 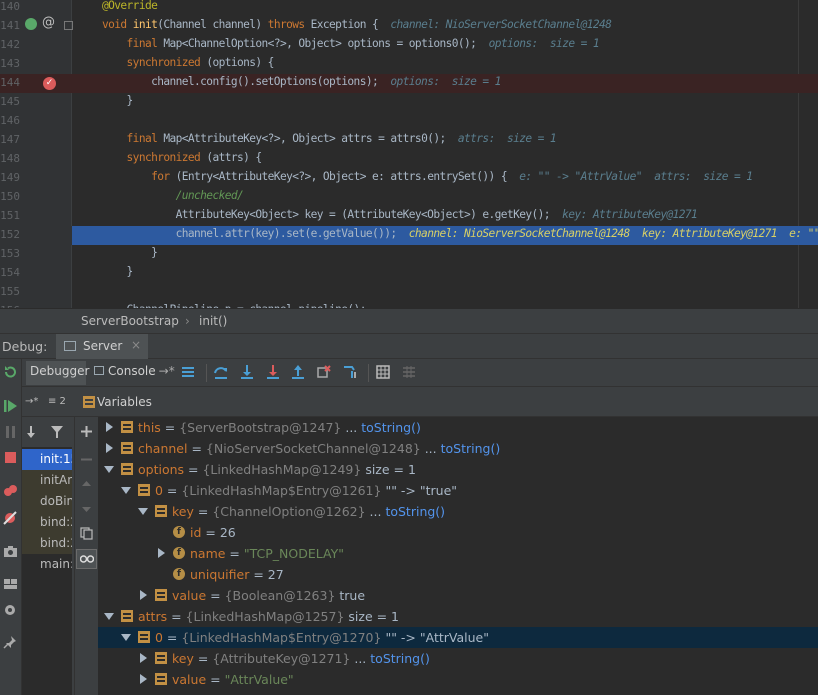 I want to click on stack-frame: init:15, so click(x=47, y=459).